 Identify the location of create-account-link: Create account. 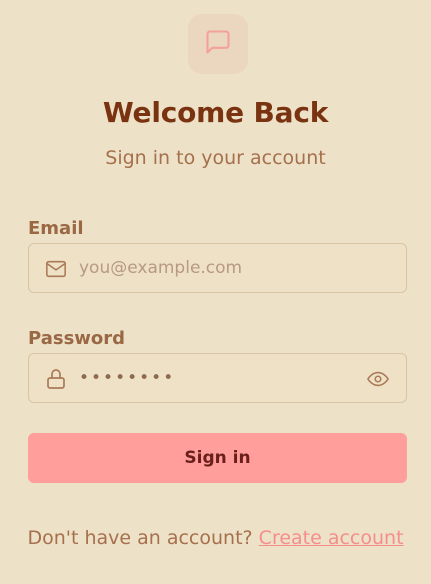
(331, 538).